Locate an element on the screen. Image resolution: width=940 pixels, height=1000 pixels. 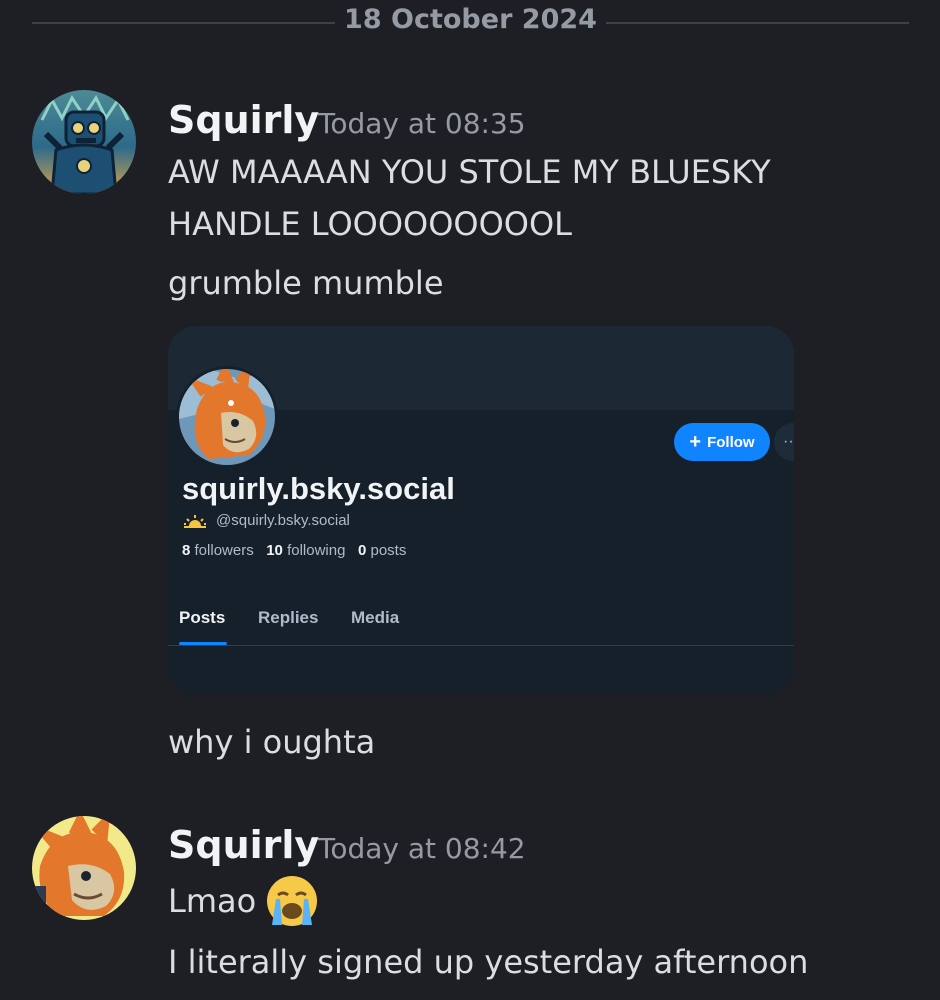
loudly-crying-face-icon is located at coordinates (292, 901).